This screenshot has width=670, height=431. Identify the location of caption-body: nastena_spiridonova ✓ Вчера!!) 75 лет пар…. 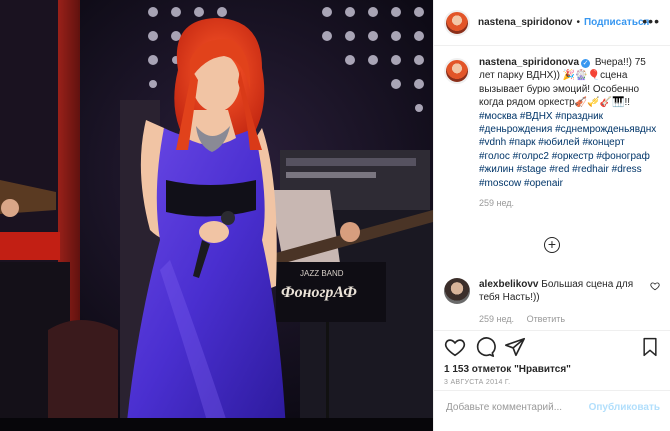
(568, 133).